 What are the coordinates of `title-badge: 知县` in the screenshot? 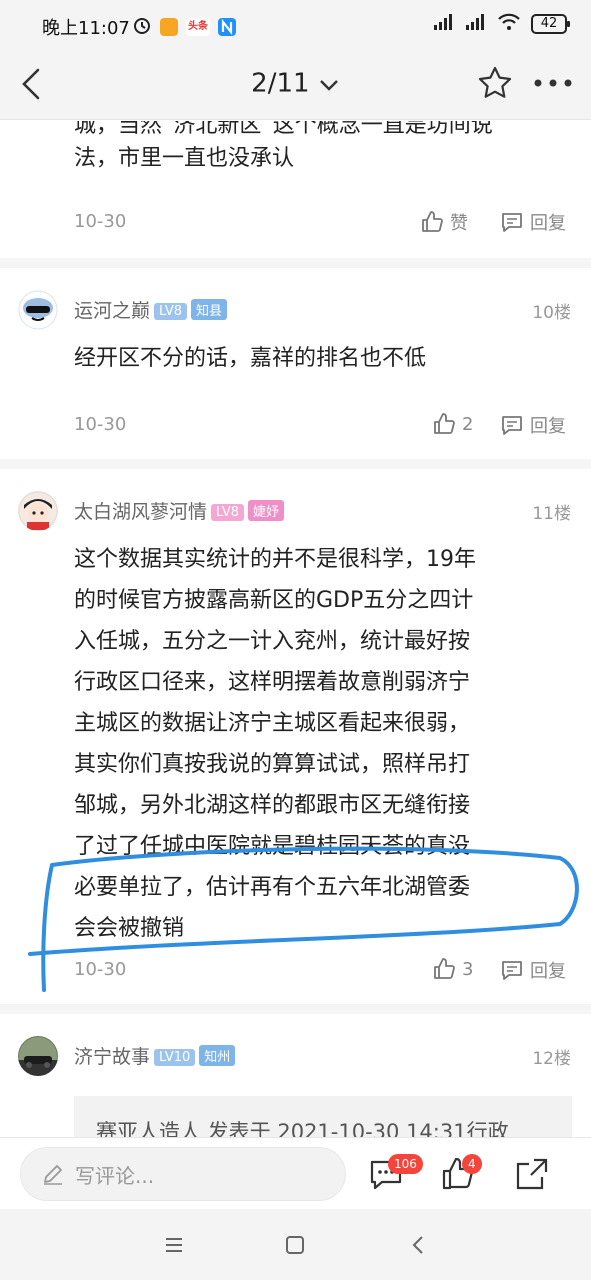 It's located at (209, 309).